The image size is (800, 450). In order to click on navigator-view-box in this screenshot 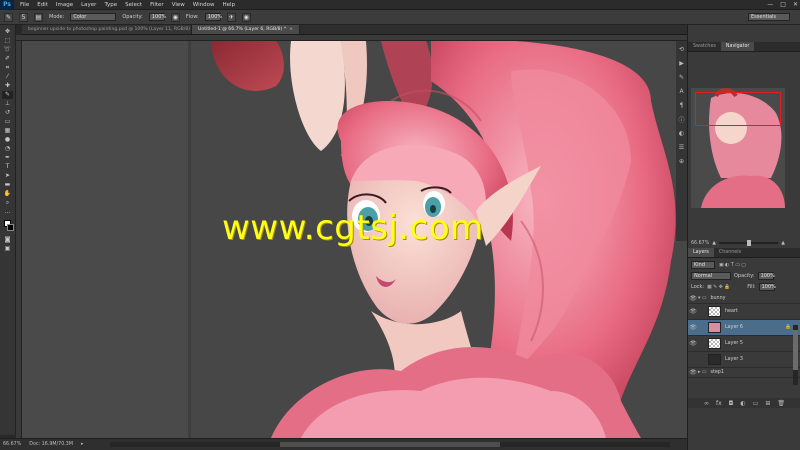, I will do `click(738, 109)`.